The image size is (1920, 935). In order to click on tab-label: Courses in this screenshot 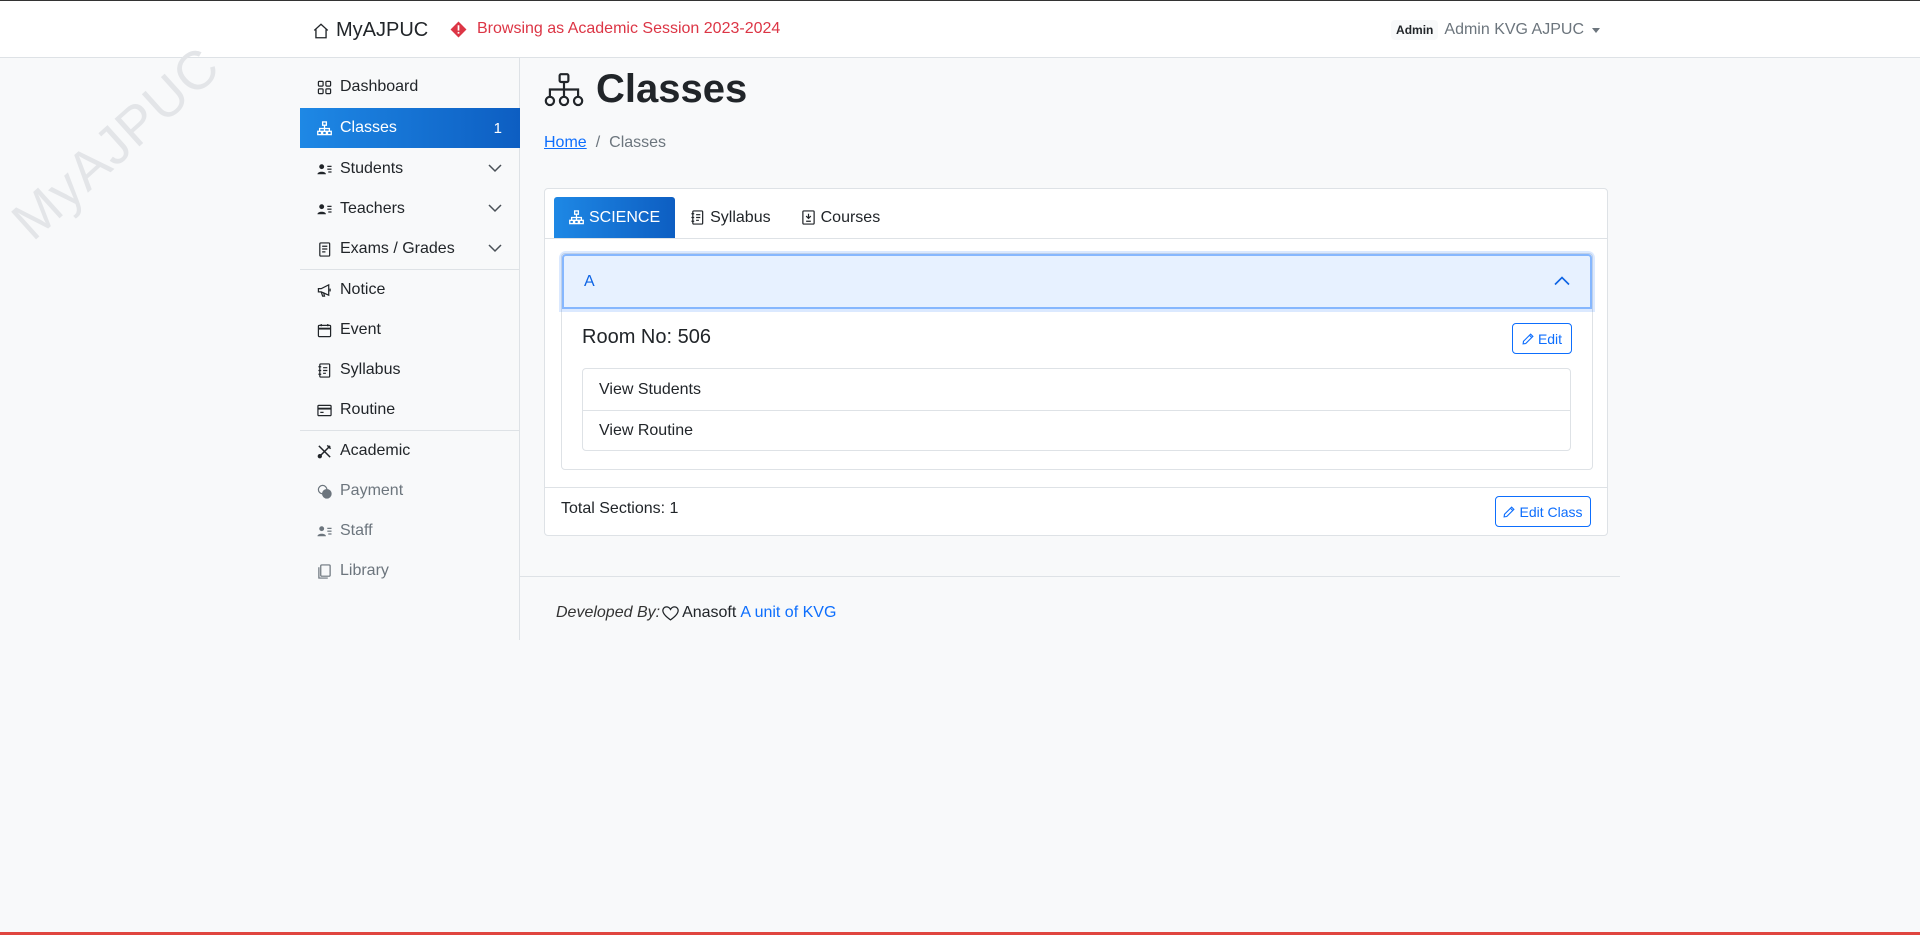, I will do `click(850, 217)`.